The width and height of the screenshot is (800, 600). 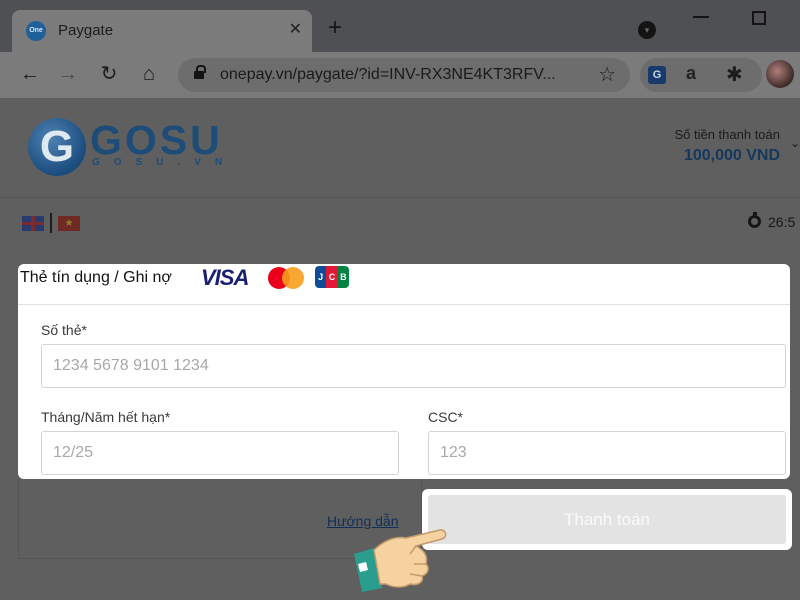 I want to click on minimize-icon, so click(x=701, y=17).